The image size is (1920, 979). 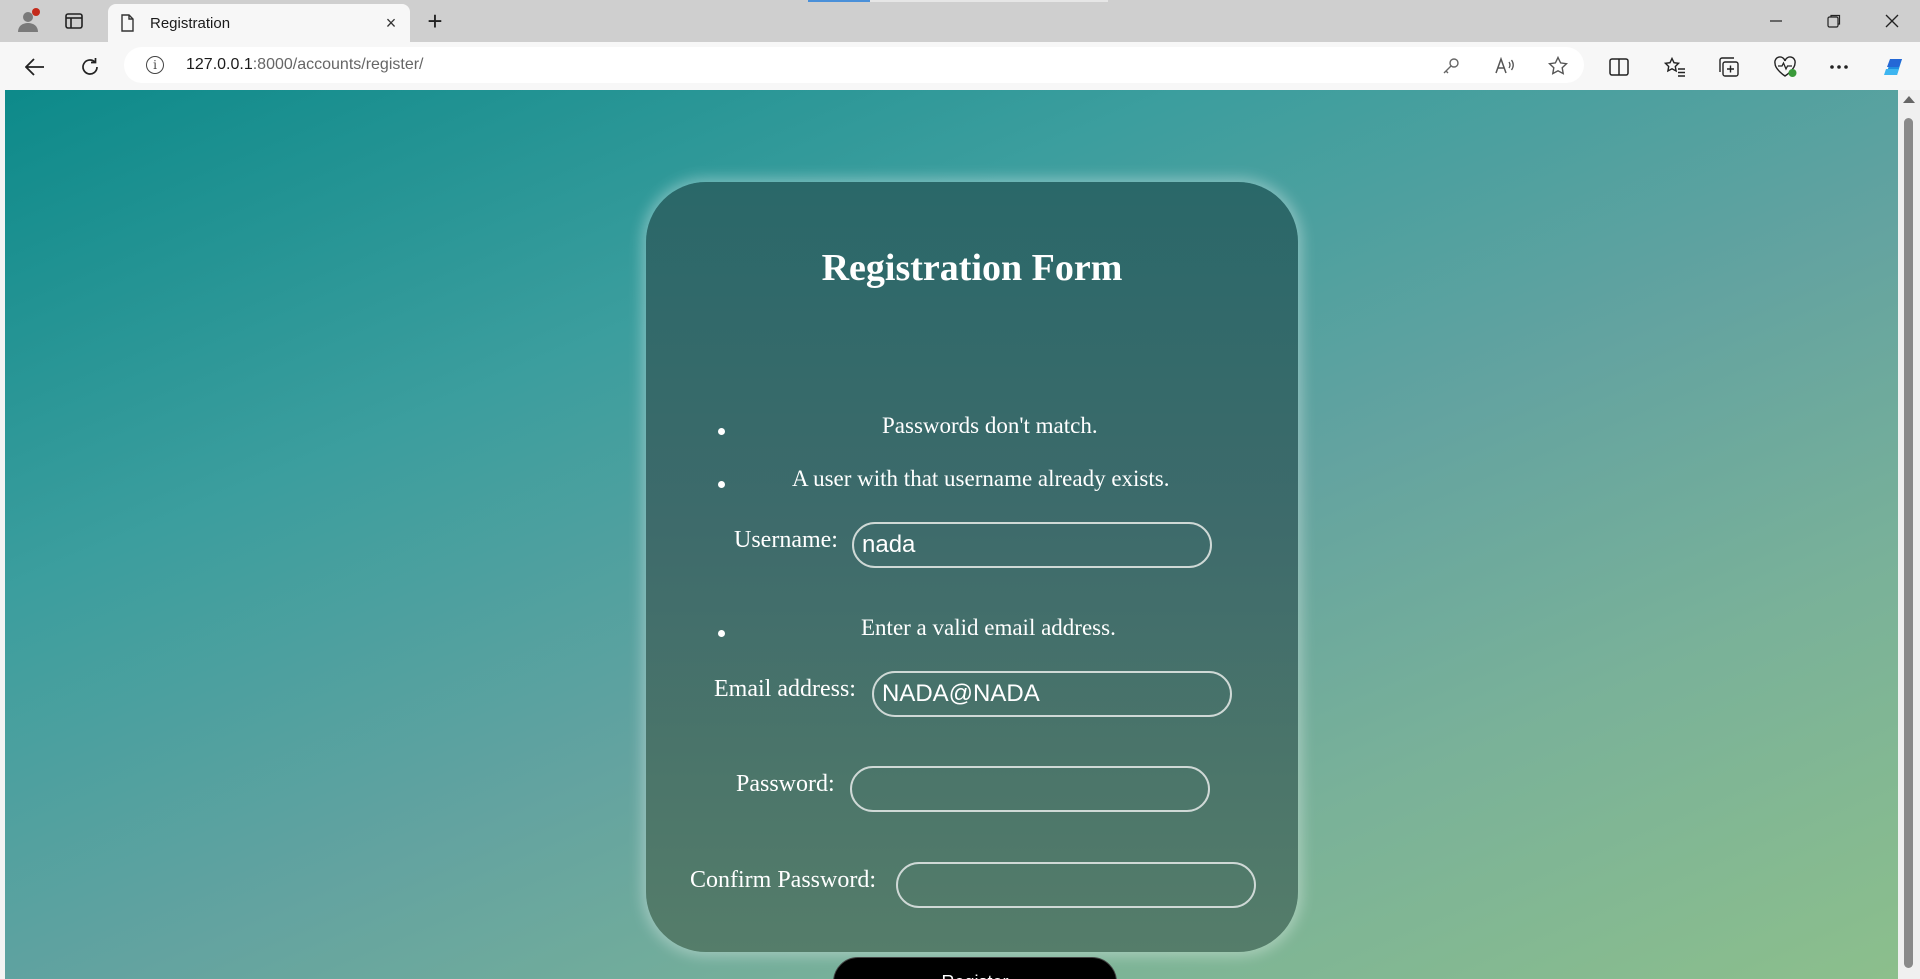 I want to click on url-text: 127.0.0.1:8000/accounts/register/, so click(x=305, y=65).